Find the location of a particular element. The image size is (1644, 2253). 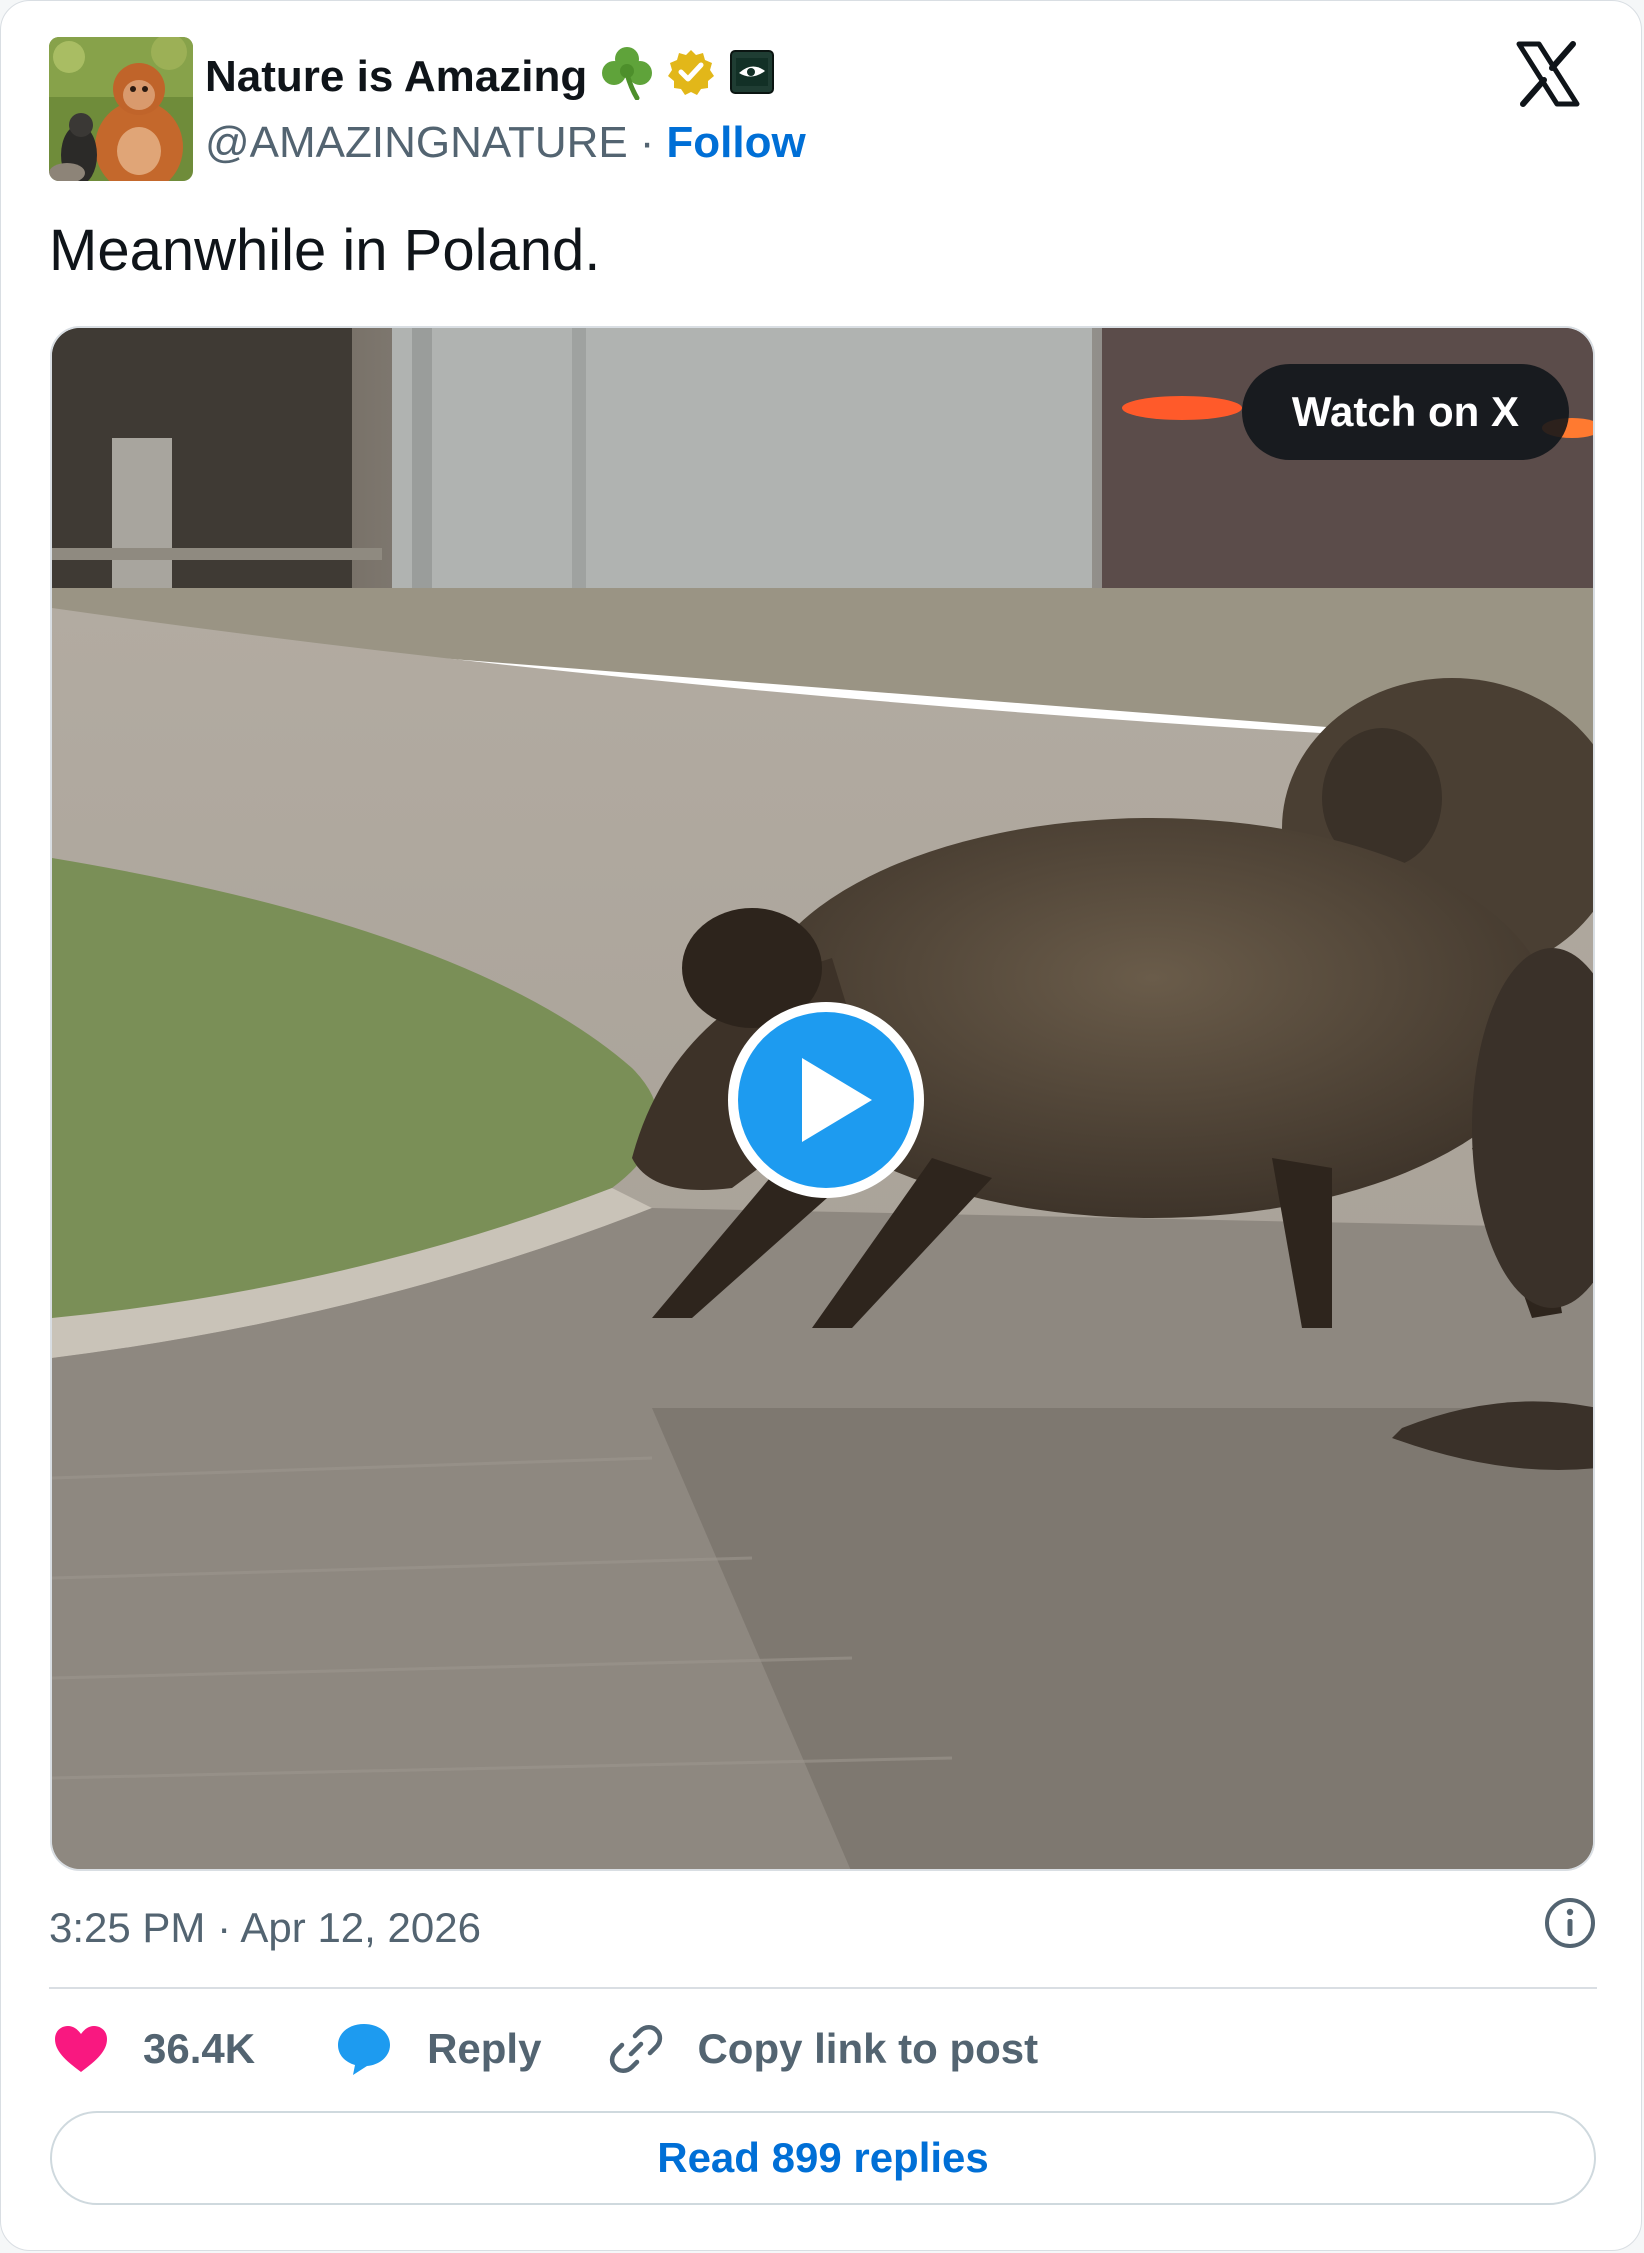

read-replies-button: Read 899 replies is located at coordinates (823, 2158).